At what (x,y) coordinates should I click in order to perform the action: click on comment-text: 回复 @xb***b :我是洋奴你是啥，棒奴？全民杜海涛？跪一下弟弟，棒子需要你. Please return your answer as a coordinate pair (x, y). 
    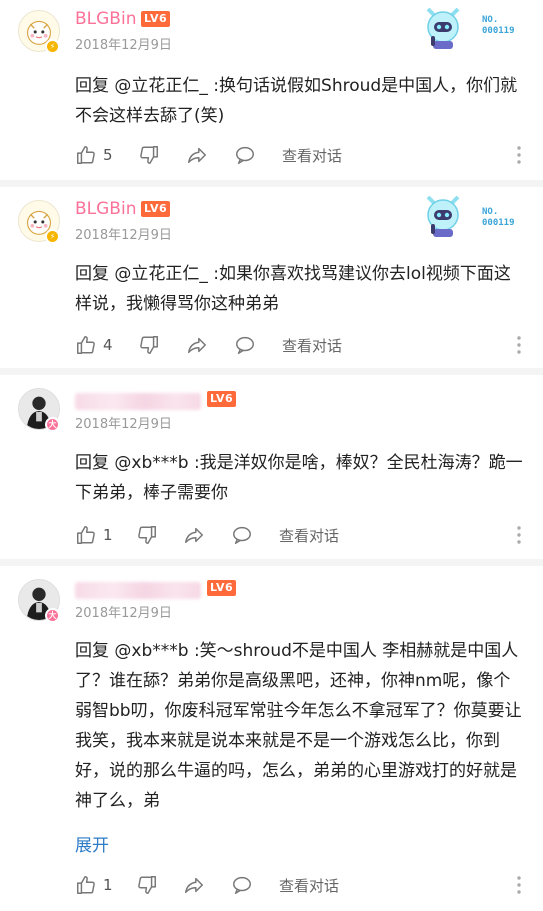
    Looking at the image, I should click on (299, 478).